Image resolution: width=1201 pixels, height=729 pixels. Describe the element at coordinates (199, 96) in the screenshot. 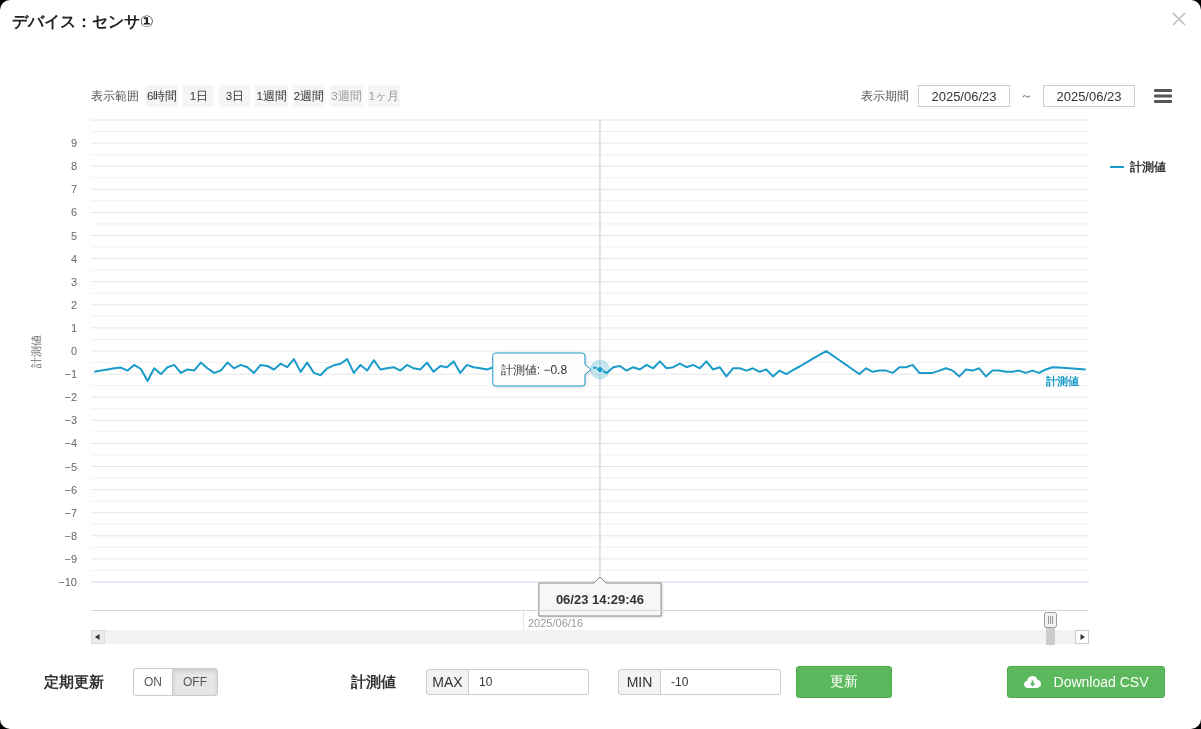

I see `range-button: 1日` at that location.